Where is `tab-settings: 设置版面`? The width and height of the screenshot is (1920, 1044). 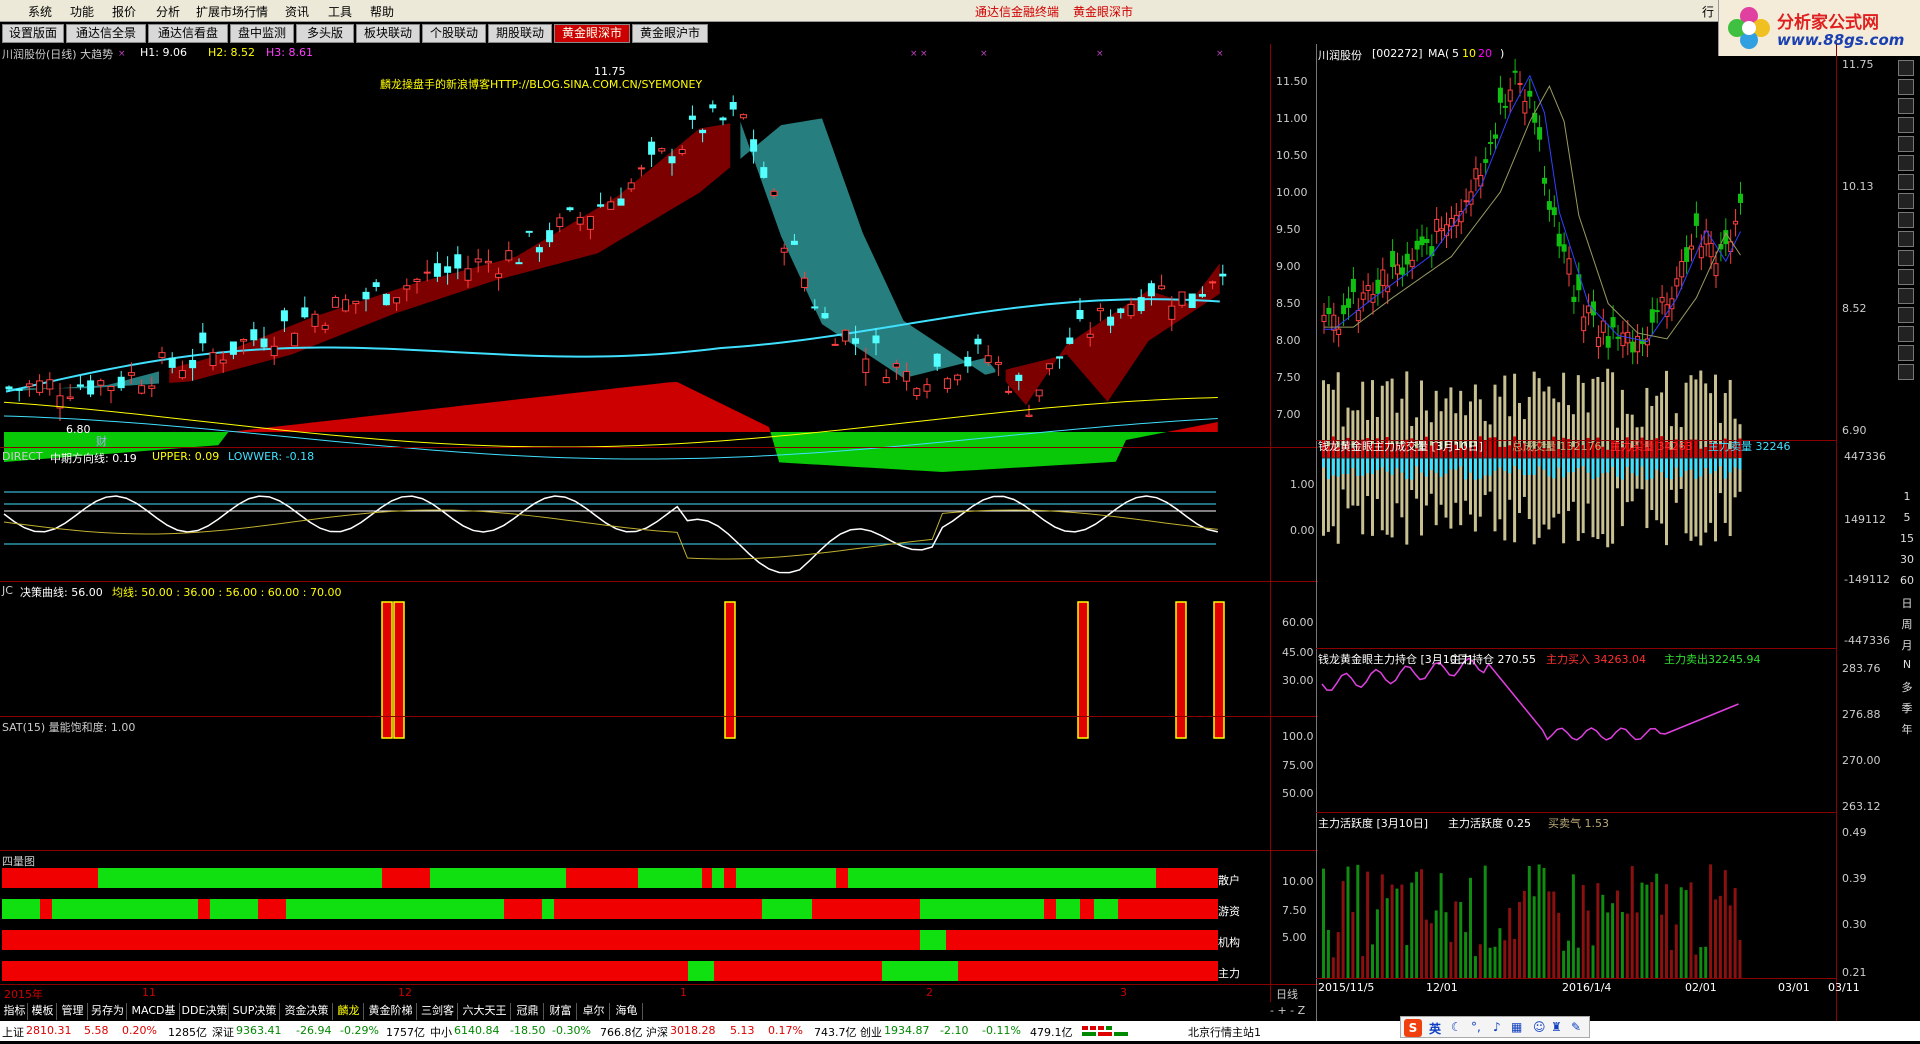 tab-settings: 设置版面 is located at coordinates (33, 33).